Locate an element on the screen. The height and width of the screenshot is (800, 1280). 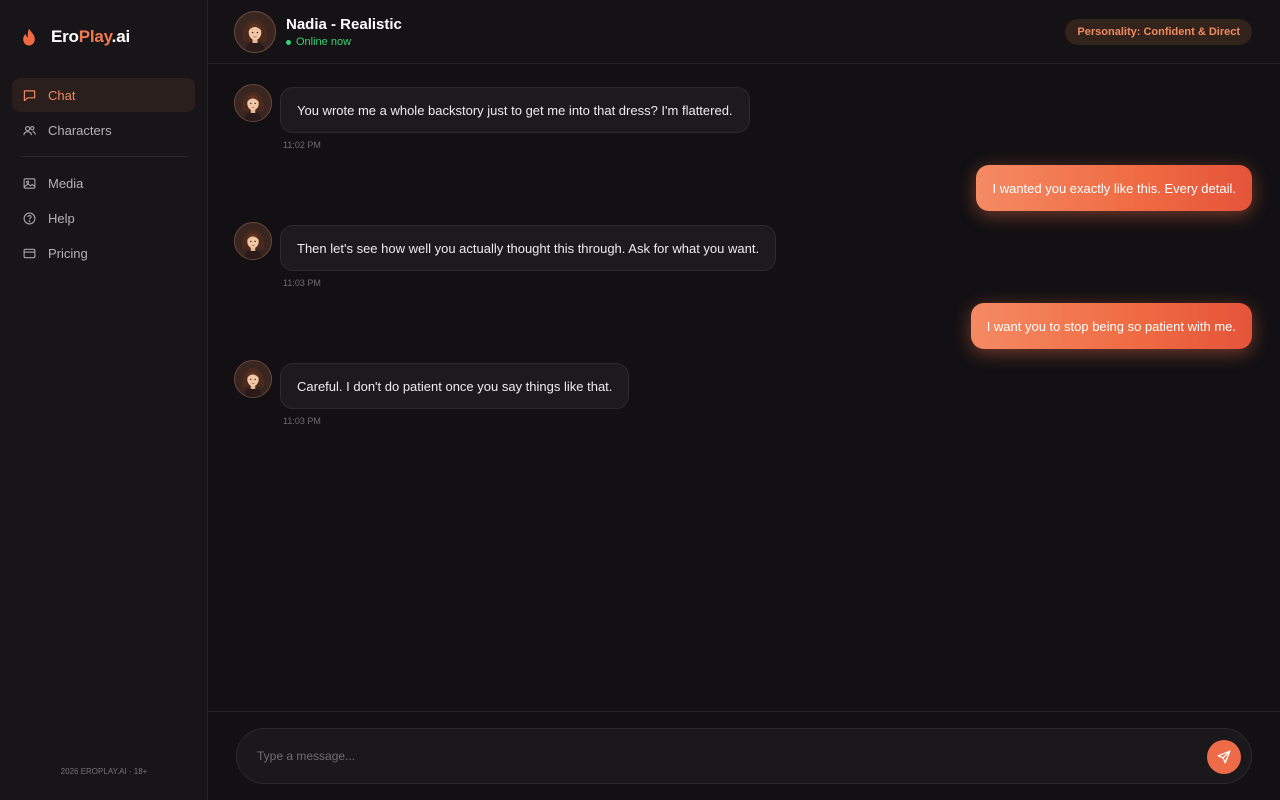
sidebar-item-label: Help is located at coordinates (61, 218).